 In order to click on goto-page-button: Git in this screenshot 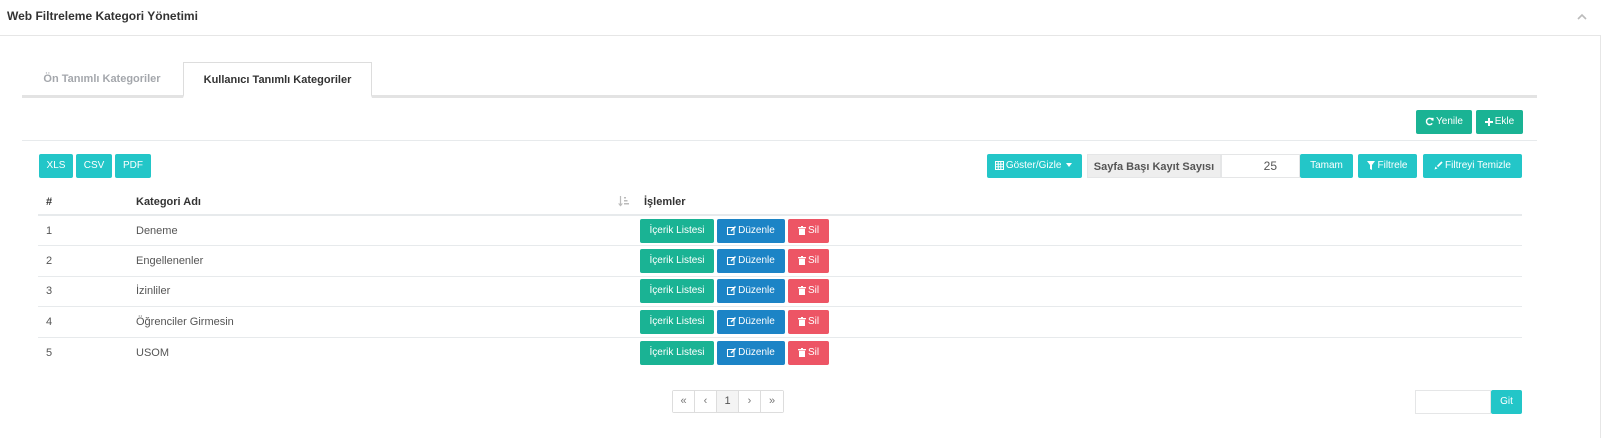, I will do `click(1506, 402)`.